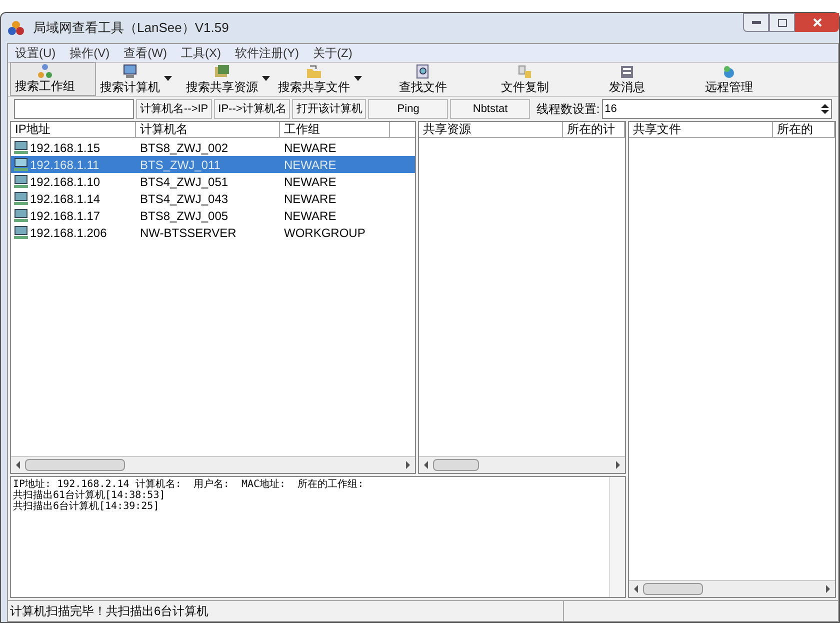  I want to click on ip-cell-text: 192.168.1.11, so click(65, 165).